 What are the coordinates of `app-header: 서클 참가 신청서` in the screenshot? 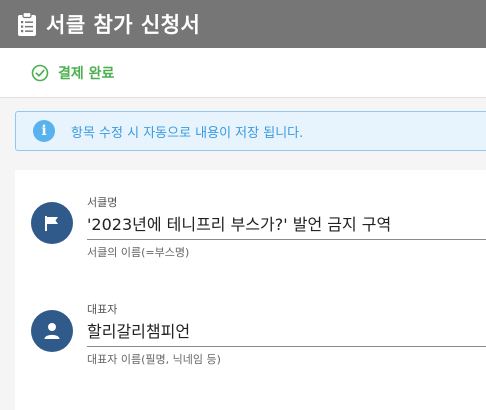 It's located at (243, 24).